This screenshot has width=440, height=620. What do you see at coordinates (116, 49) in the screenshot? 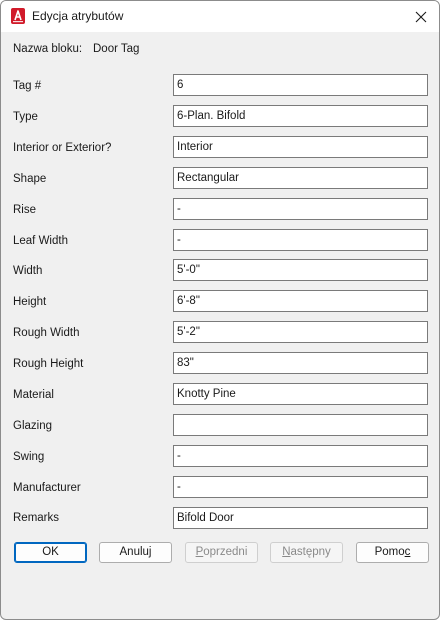
I see `block-name-value: Door Tag` at bounding box center [116, 49].